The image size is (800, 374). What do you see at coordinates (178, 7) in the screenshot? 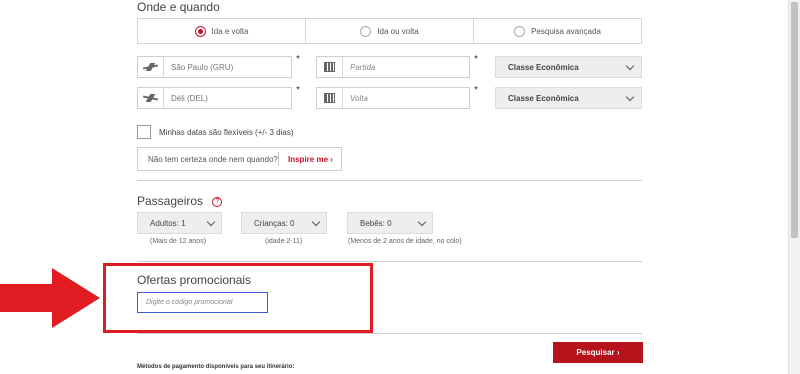
I see `when-section-title: Onde e quando` at bounding box center [178, 7].